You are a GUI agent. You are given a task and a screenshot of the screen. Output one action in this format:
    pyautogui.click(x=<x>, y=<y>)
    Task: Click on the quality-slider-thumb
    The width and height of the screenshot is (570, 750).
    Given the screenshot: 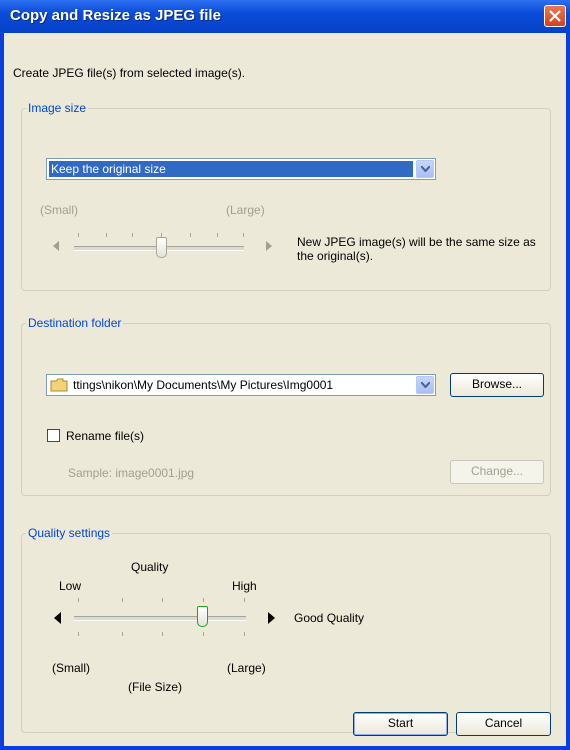 What is the action you would take?
    pyautogui.click(x=202, y=616)
    